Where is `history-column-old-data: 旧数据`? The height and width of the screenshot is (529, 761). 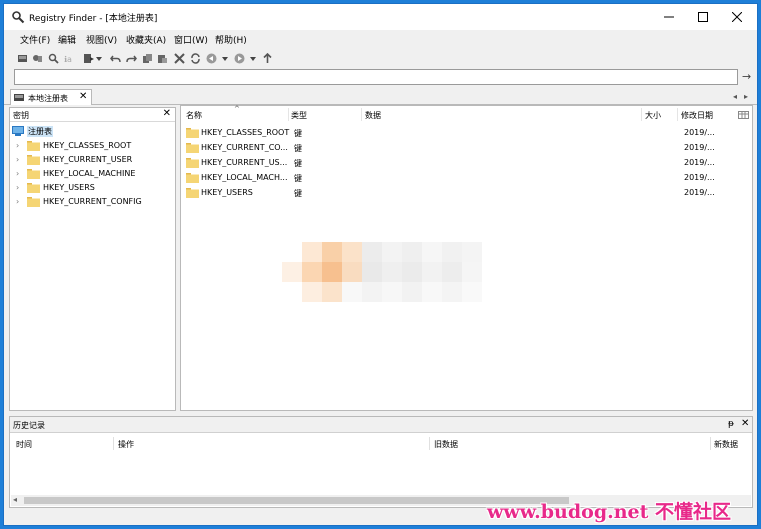 history-column-old-data: 旧数据 is located at coordinates (446, 444).